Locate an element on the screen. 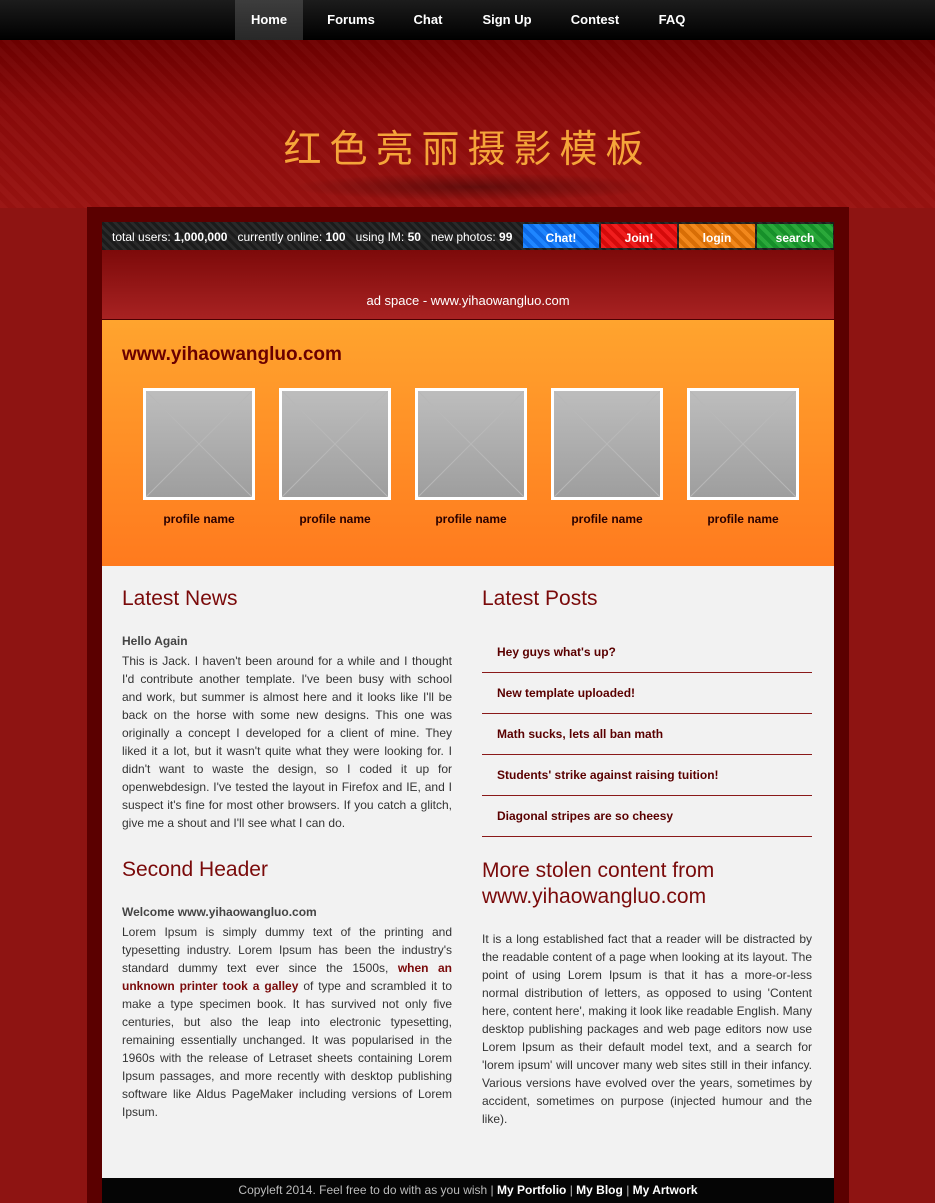  second-header-heading: Second Header is located at coordinates (195, 869).